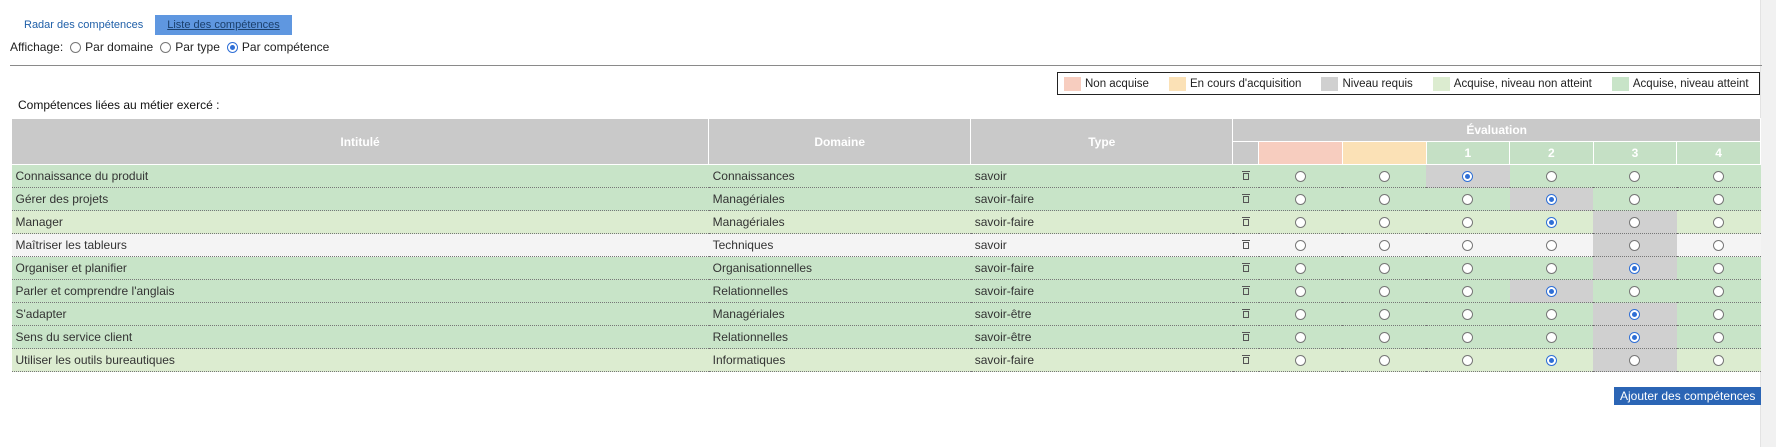 This screenshot has width=1776, height=447. Describe the element at coordinates (1102, 141) in the screenshot. I see `header-type: Type` at that location.